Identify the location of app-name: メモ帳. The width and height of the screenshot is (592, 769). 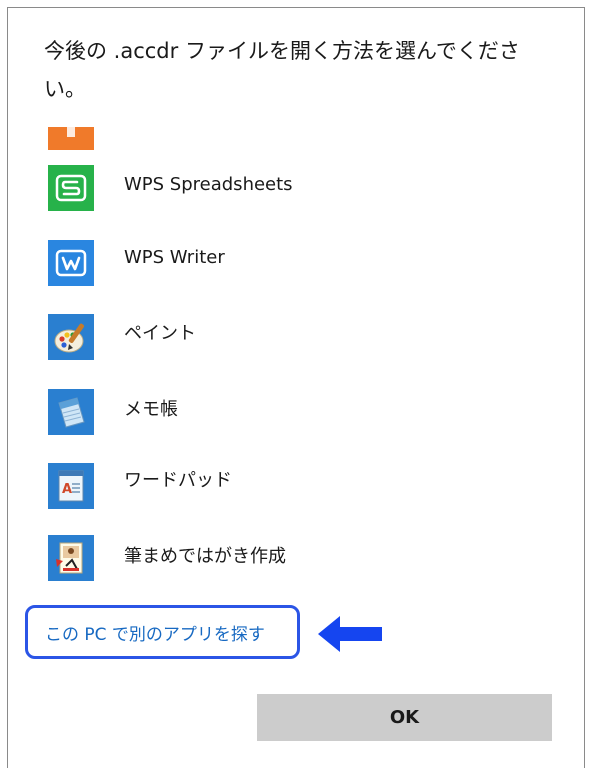
(151, 409).